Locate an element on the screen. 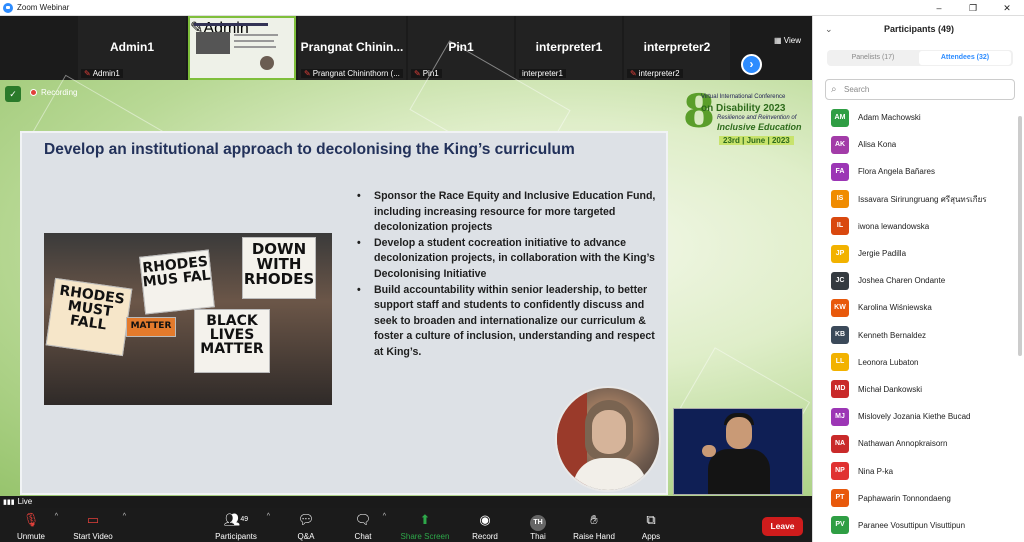 This screenshot has height=542, width=1024. video-tile-interpreter2: interpreter2 ✎ interpreter2 is located at coordinates (677, 48).